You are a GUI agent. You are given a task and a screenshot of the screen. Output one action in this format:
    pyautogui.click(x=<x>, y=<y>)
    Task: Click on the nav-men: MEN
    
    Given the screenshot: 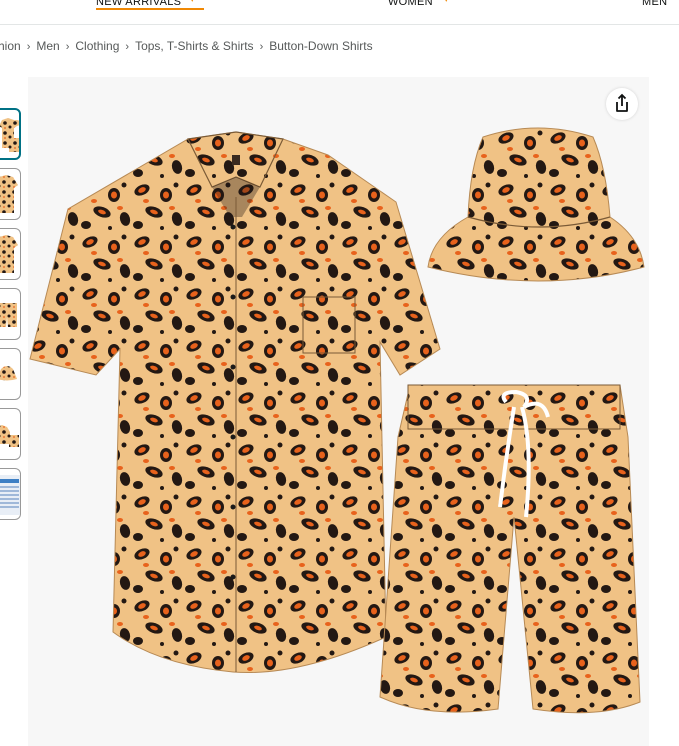 What is the action you would take?
    pyautogui.click(x=654, y=4)
    